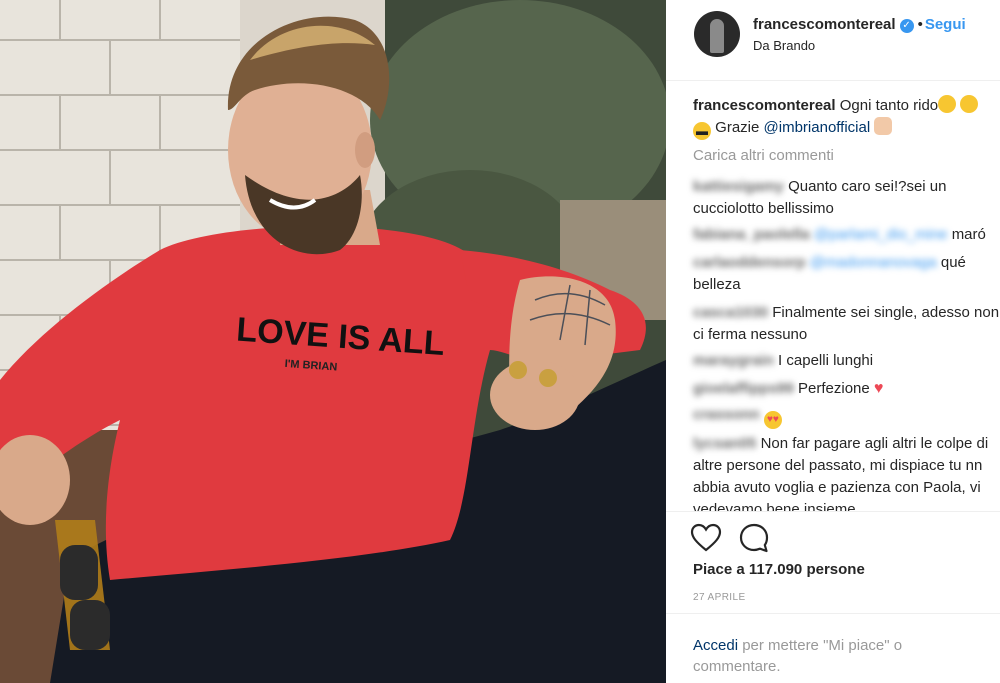  Describe the element at coordinates (784, 45) in the screenshot. I see `location-link: Da Brando` at that location.